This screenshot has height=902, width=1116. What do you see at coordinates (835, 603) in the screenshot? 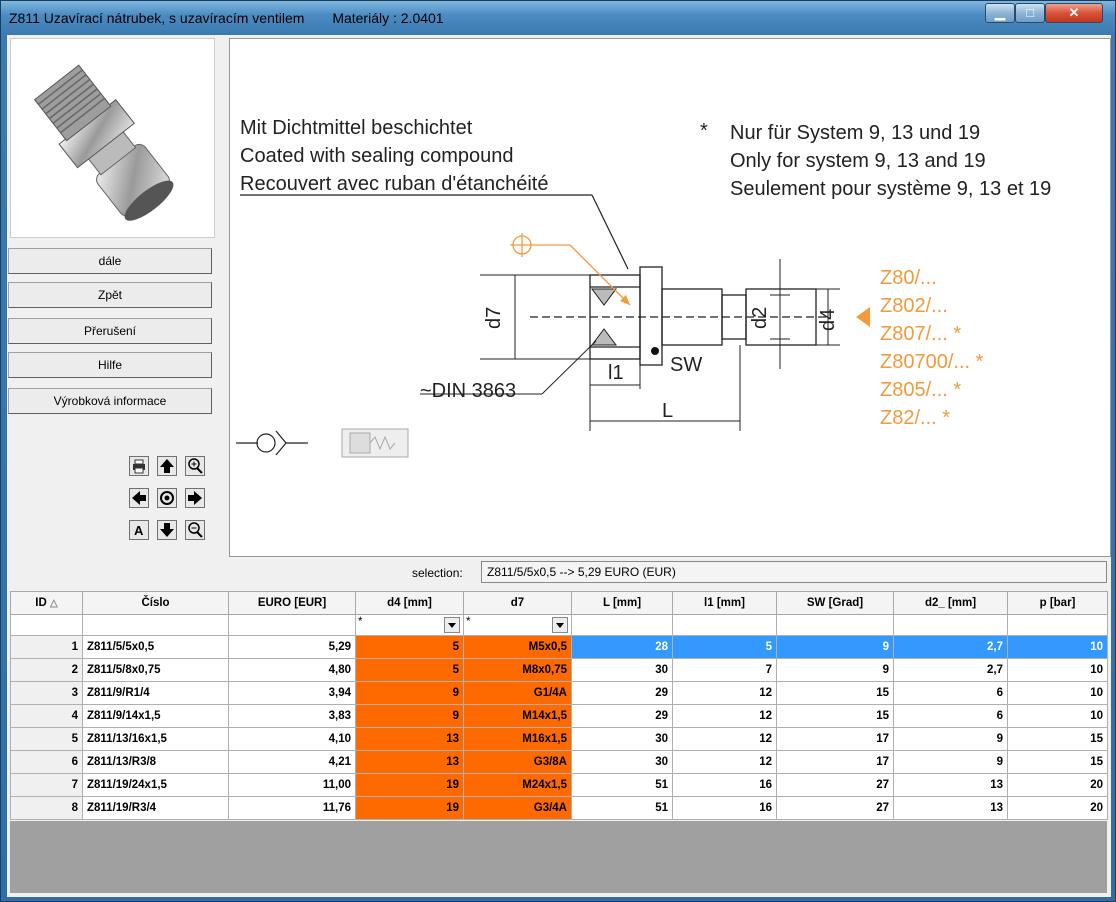
I see `header-sw: SW [Grad]` at bounding box center [835, 603].